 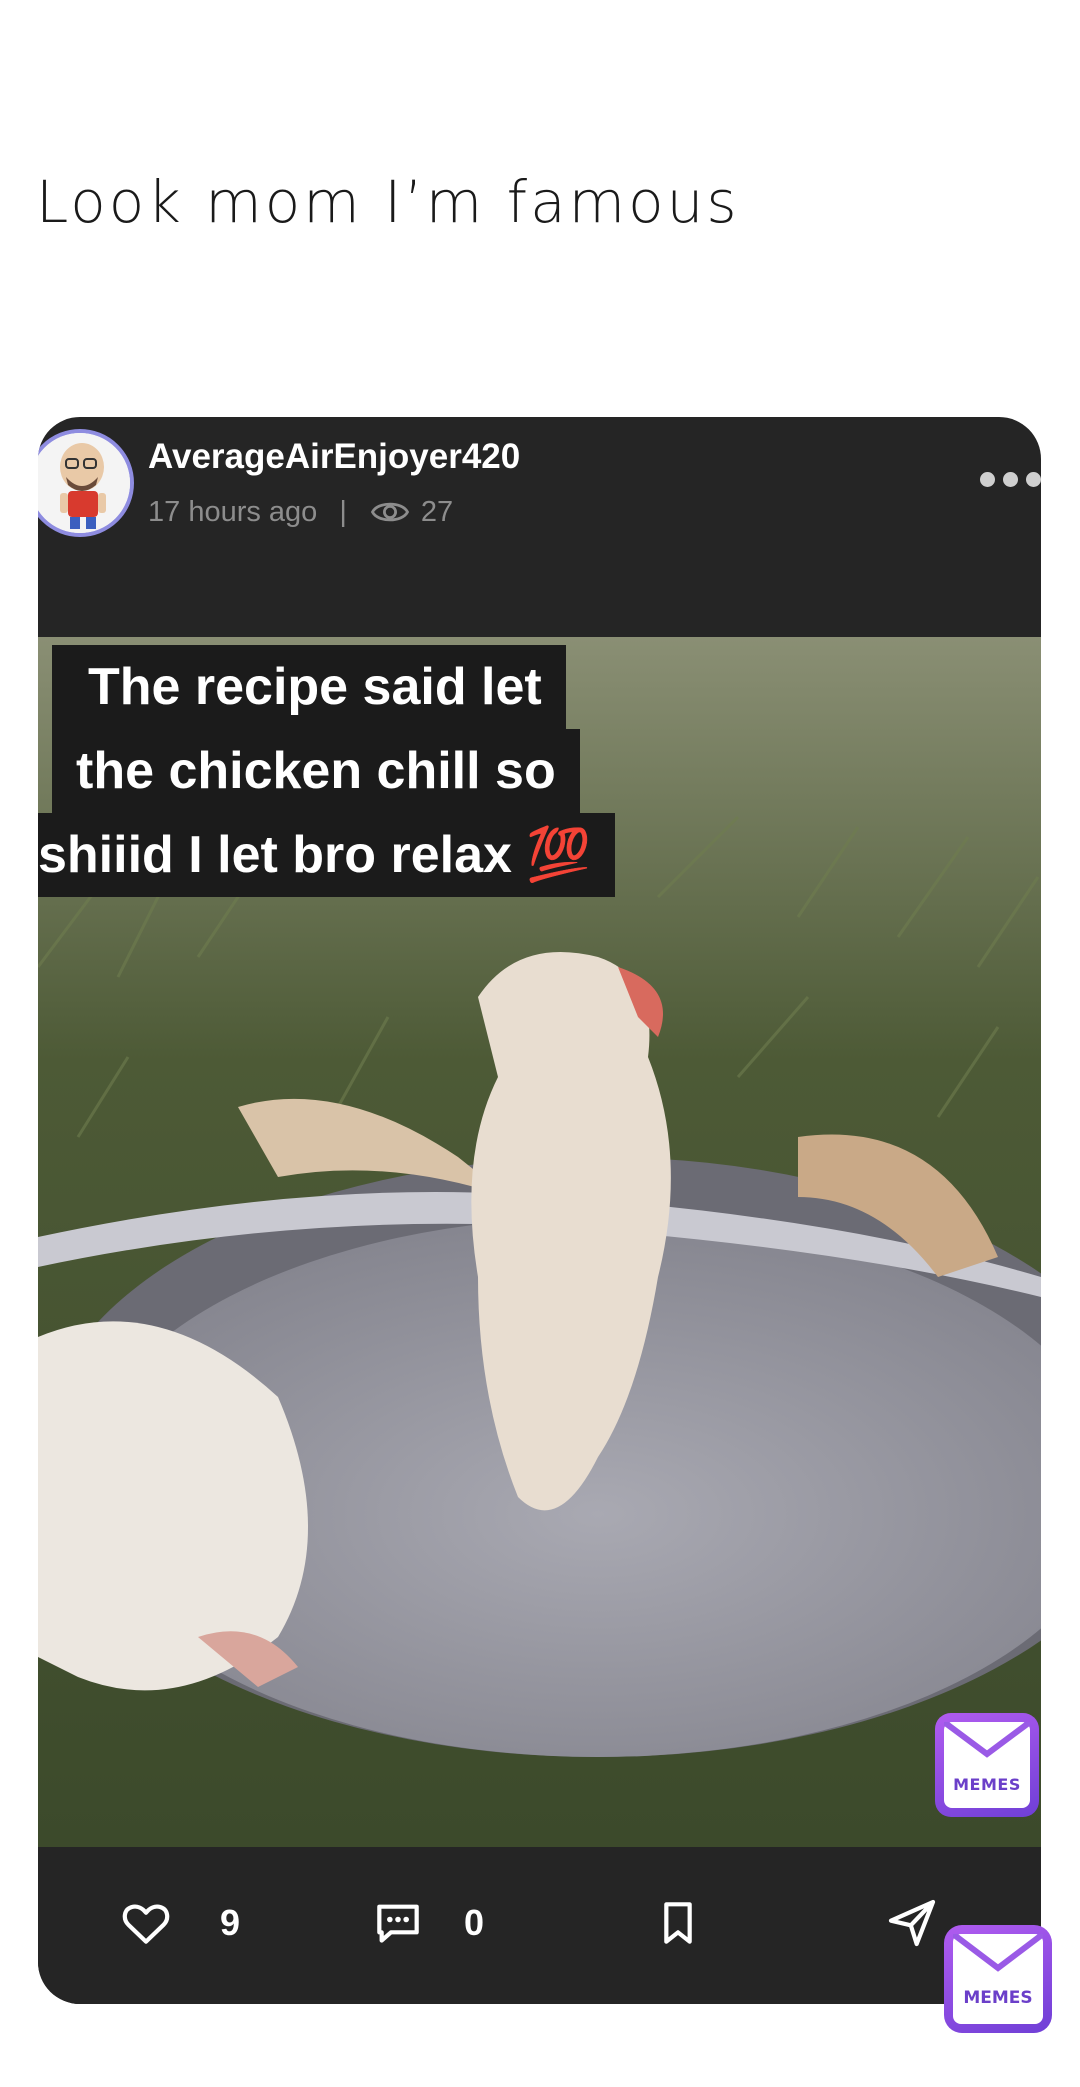 What do you see at coordinates (998, 1998) in the screenshot?
I see `app-logo-text: MEMES` at bounding box center [998, 1998].